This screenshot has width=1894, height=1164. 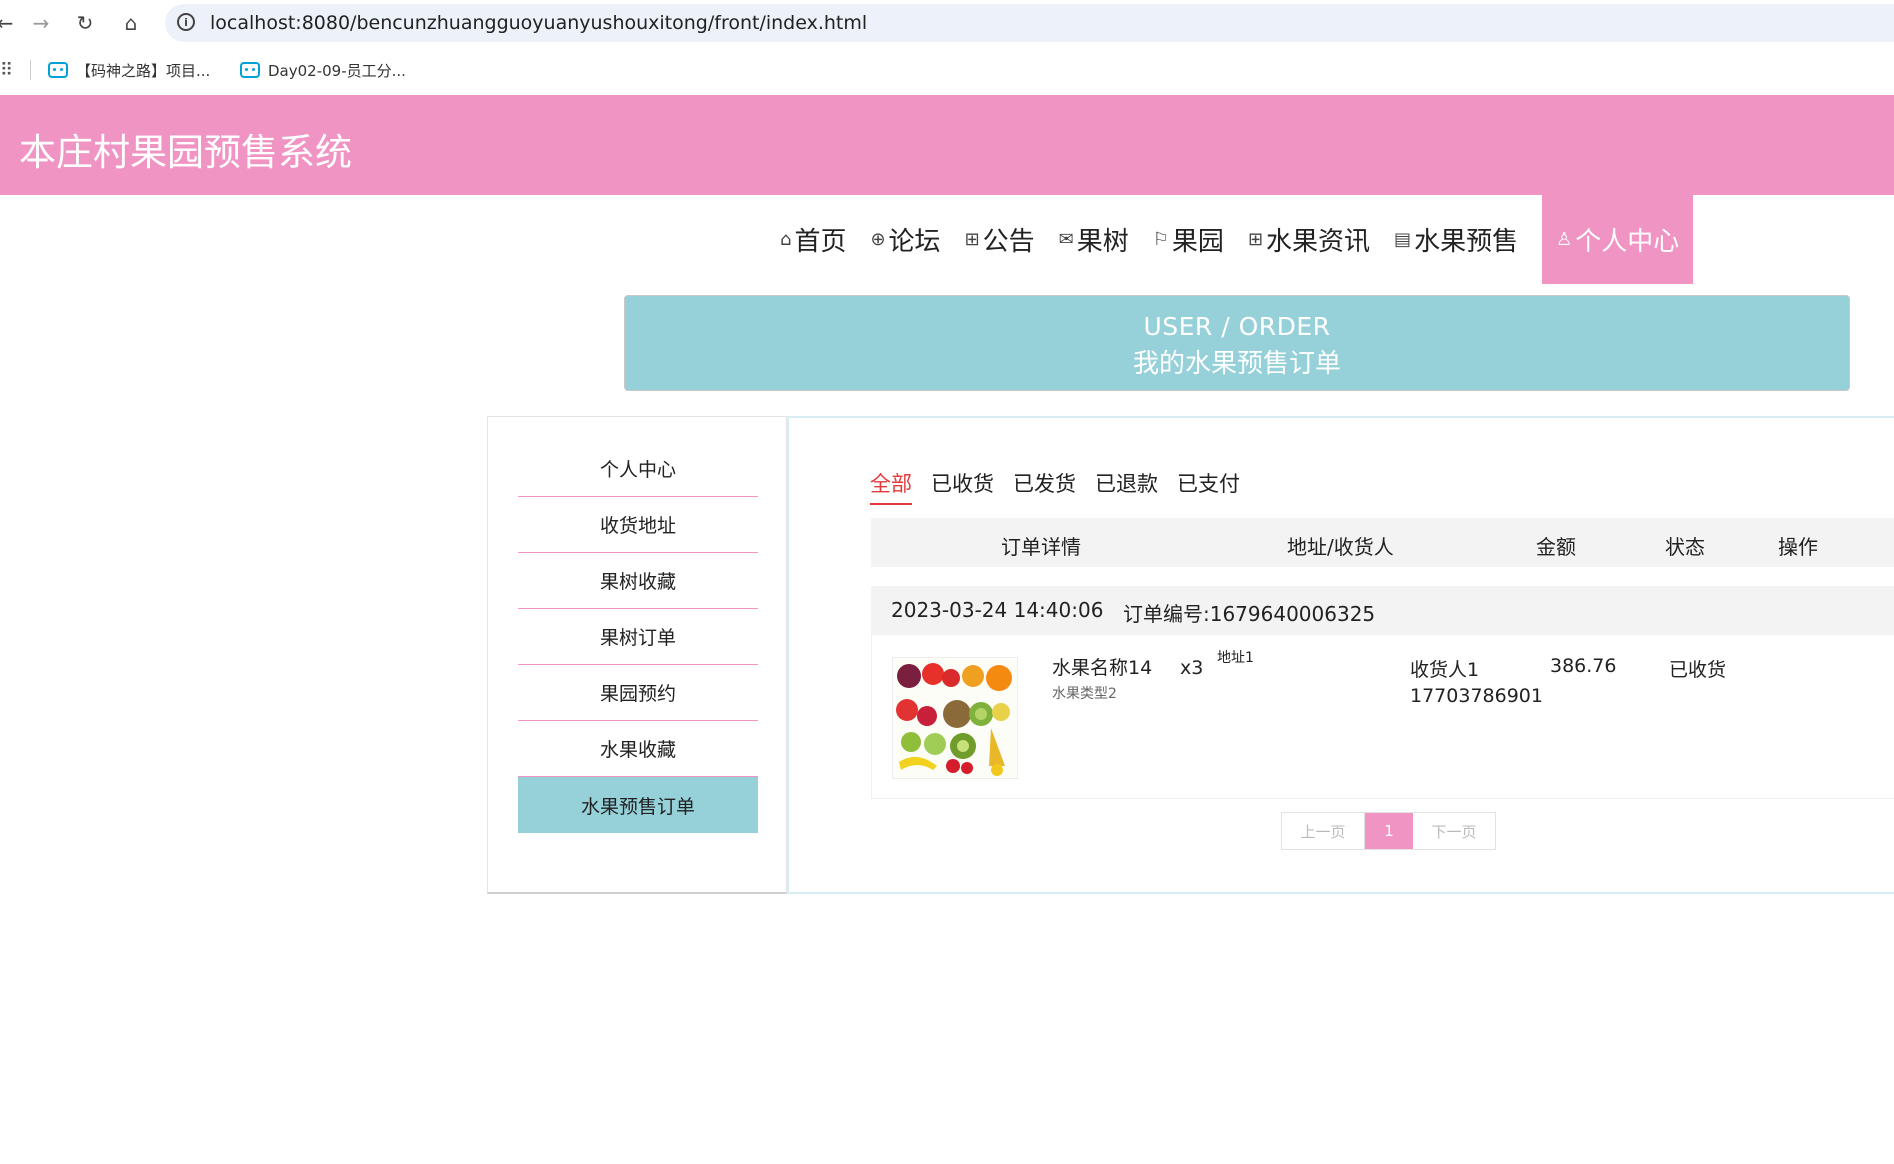 What do you see at coordinates (1249, 614) in the screenshot?
I see `order-number: 订单编号:1679640006325` at bounding box center [1249, 614].